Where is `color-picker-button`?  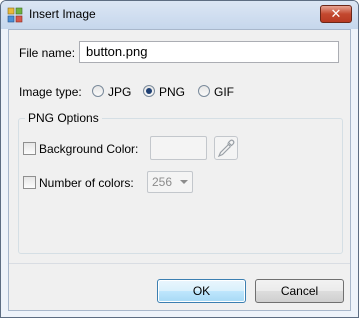 color-picker-button is located at coordinates (226, 148).